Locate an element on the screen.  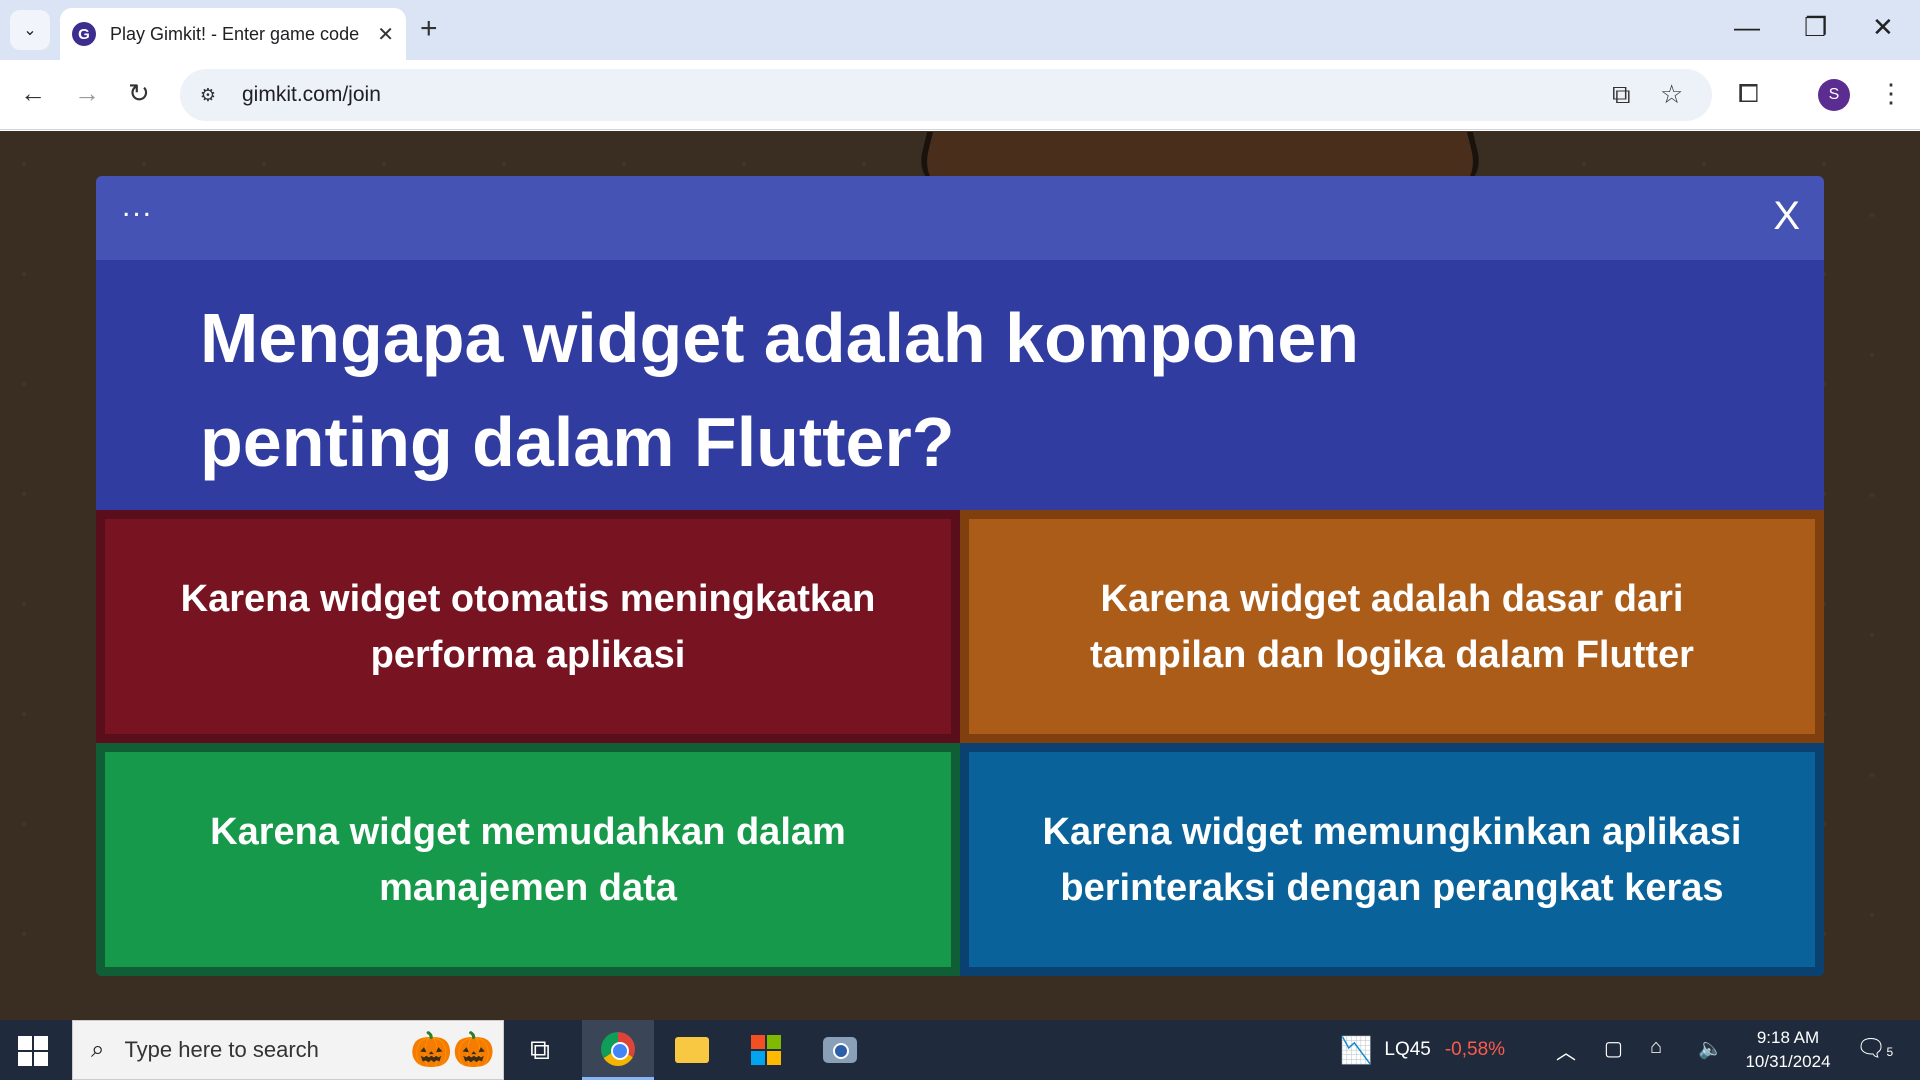
halloween-pumpkins-icon: 🎃🎃 is located at coordinates (452, 1050).